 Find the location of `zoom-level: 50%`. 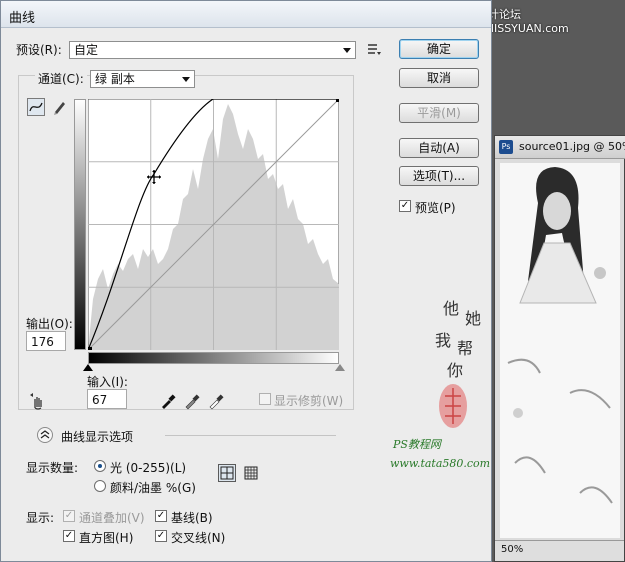

zoom-level: 50% is located at coordinates (512, 549).